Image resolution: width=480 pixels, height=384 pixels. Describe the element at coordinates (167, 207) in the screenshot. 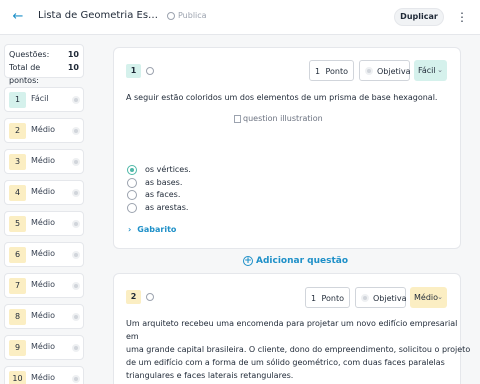

I see `answer-option-text: as arestas.` at that location.